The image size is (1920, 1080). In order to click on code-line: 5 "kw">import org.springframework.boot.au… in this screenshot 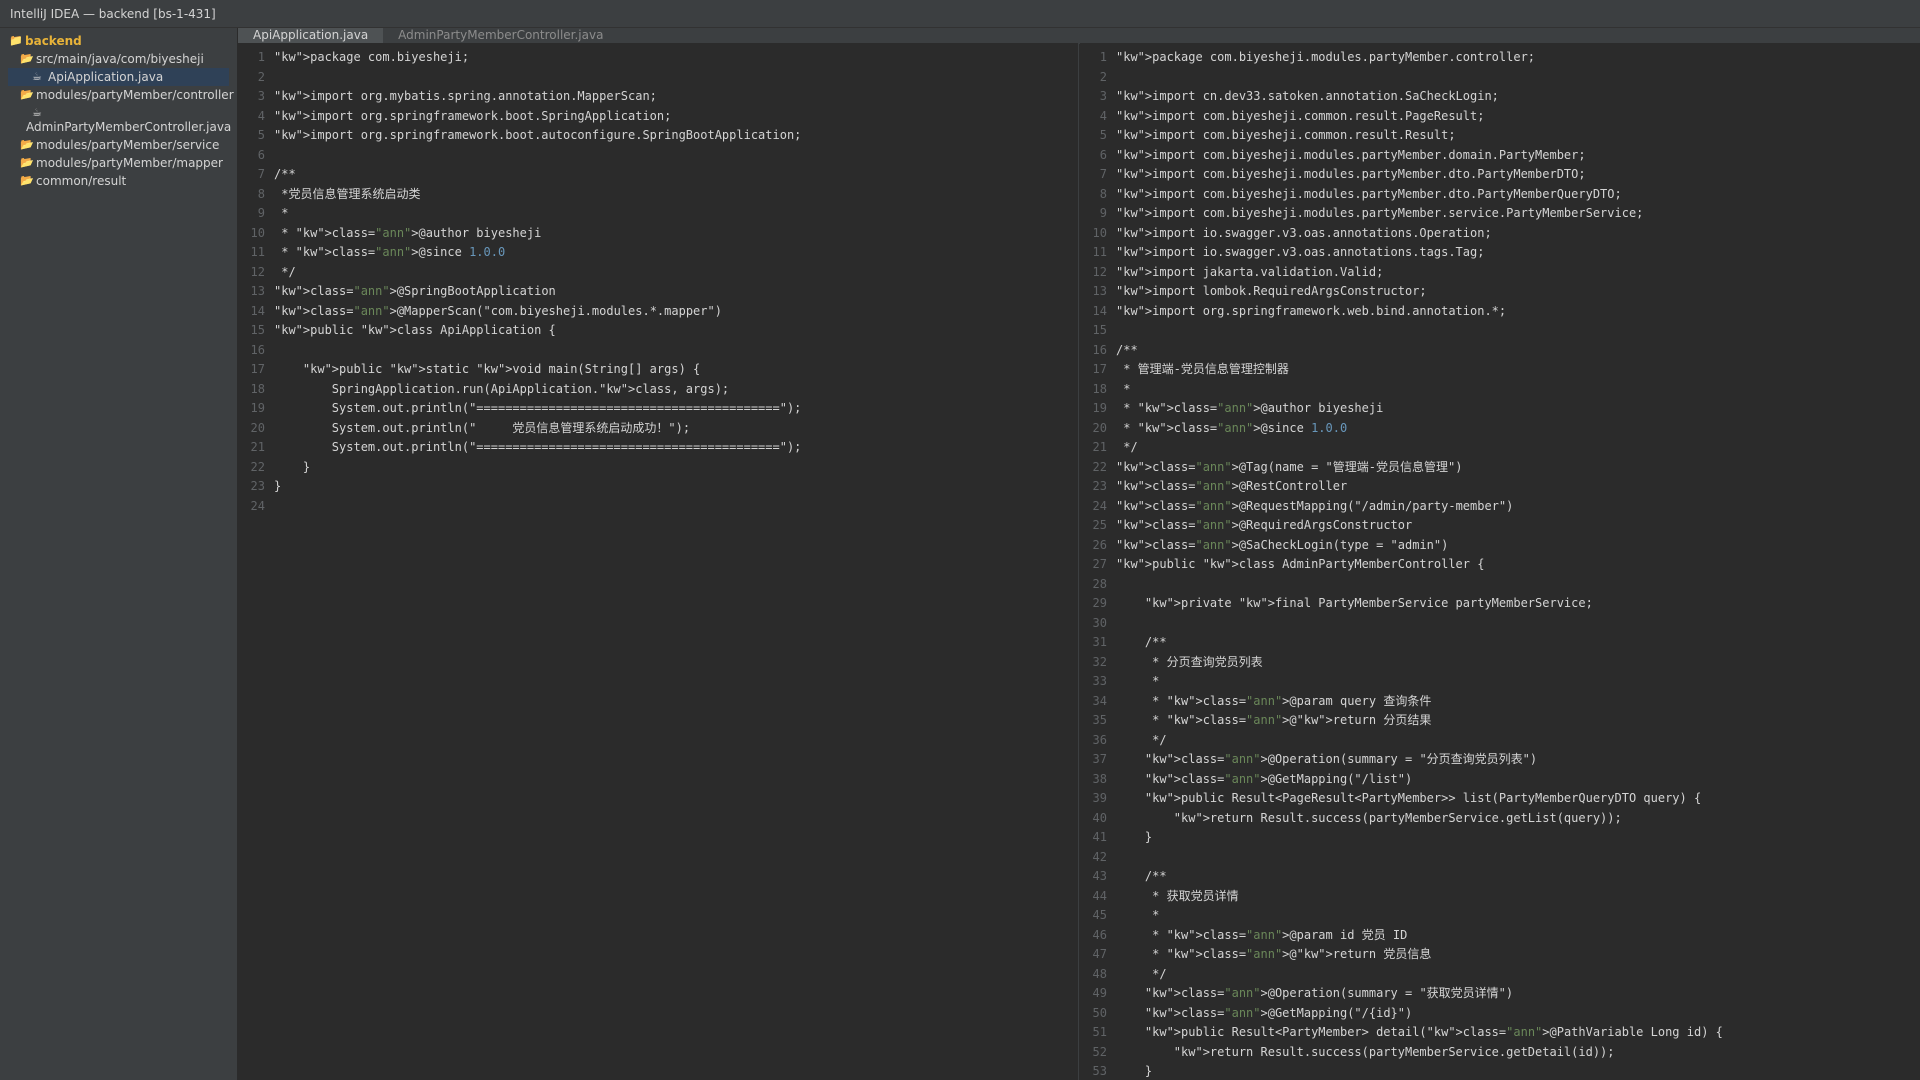, I will do `click(658, 136)`.